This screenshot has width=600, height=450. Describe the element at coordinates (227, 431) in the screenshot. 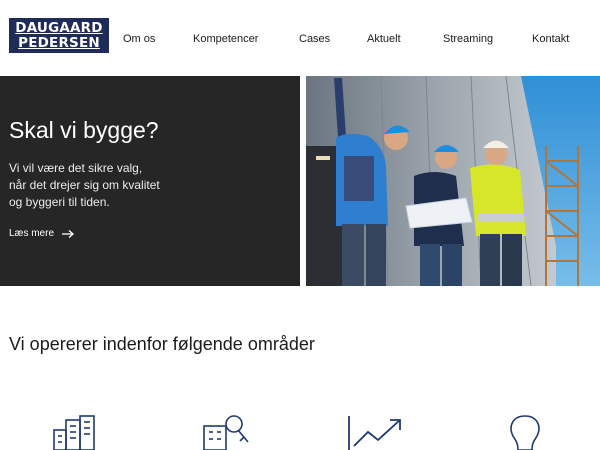

I see `building-key-icon` at that location.